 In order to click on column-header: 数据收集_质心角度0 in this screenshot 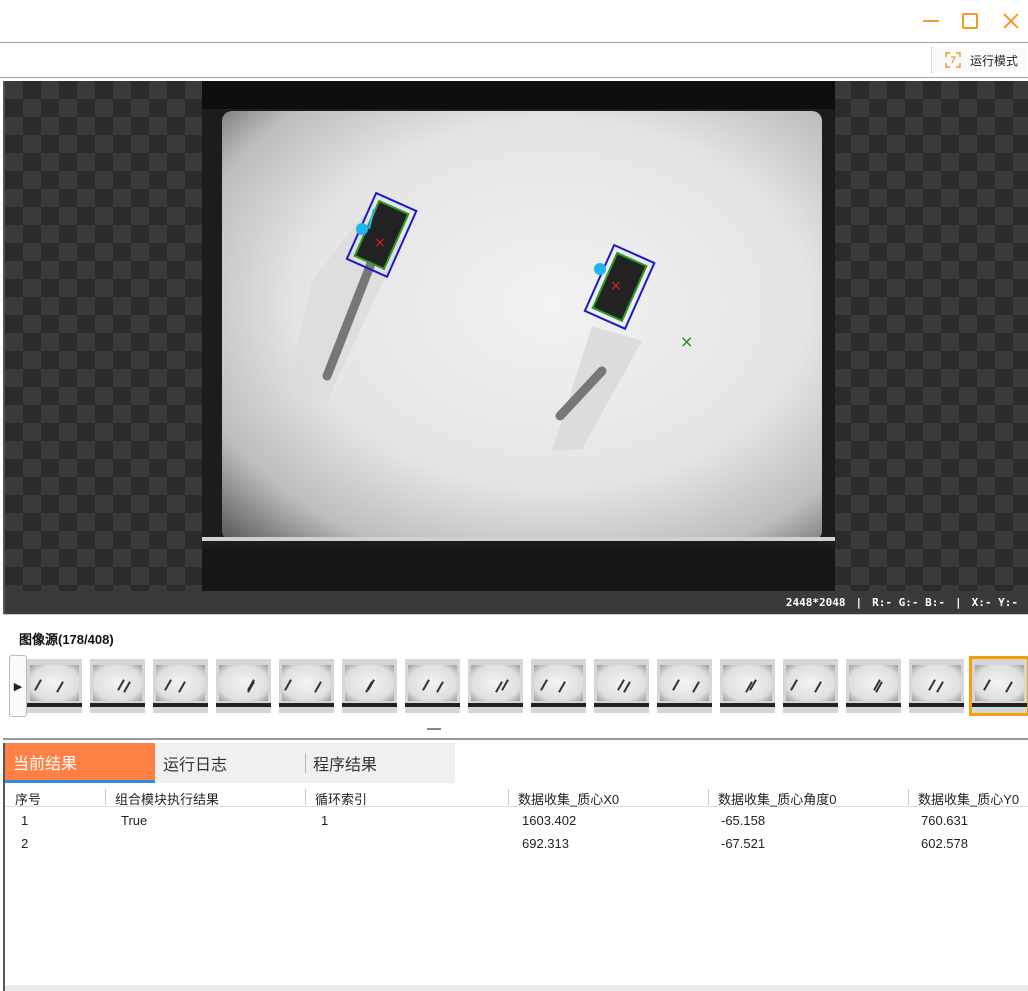, I will do `click(772, 798)`.